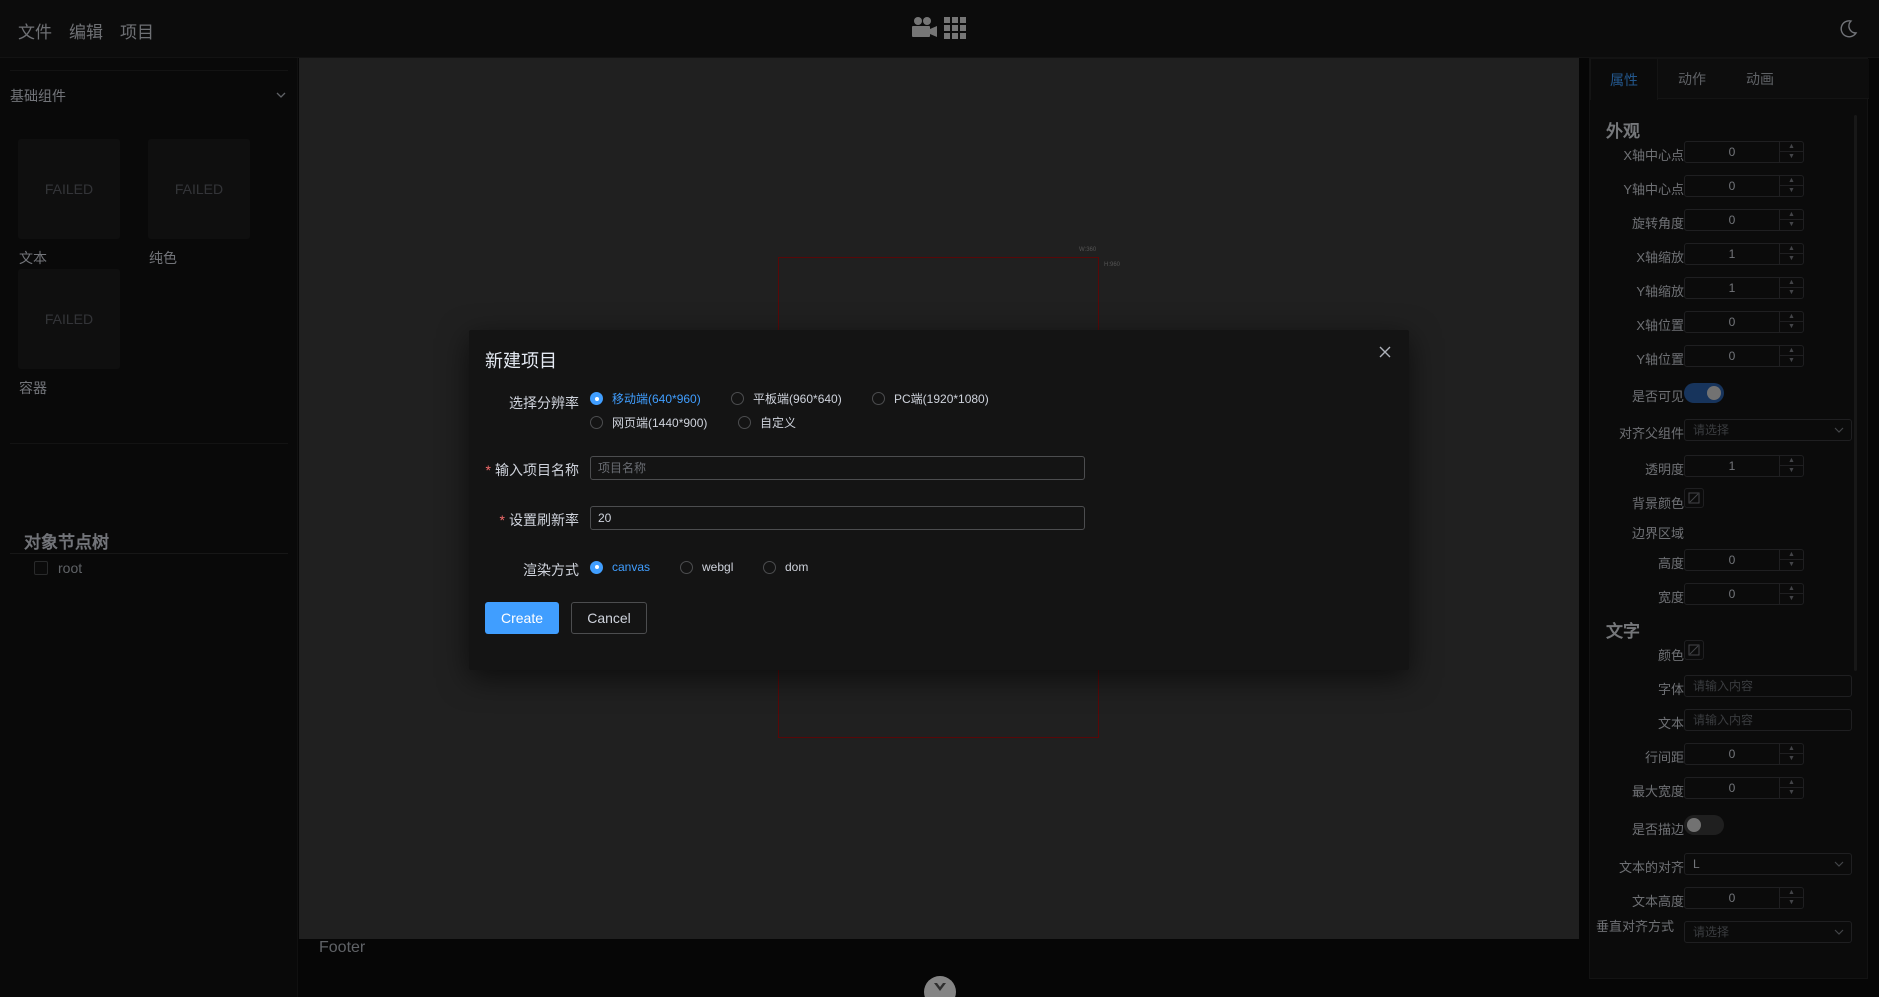  What do you see at coordinates (1385, 352) in the screenshot?
I see `close-icon` at bounding box center [1385, 352].